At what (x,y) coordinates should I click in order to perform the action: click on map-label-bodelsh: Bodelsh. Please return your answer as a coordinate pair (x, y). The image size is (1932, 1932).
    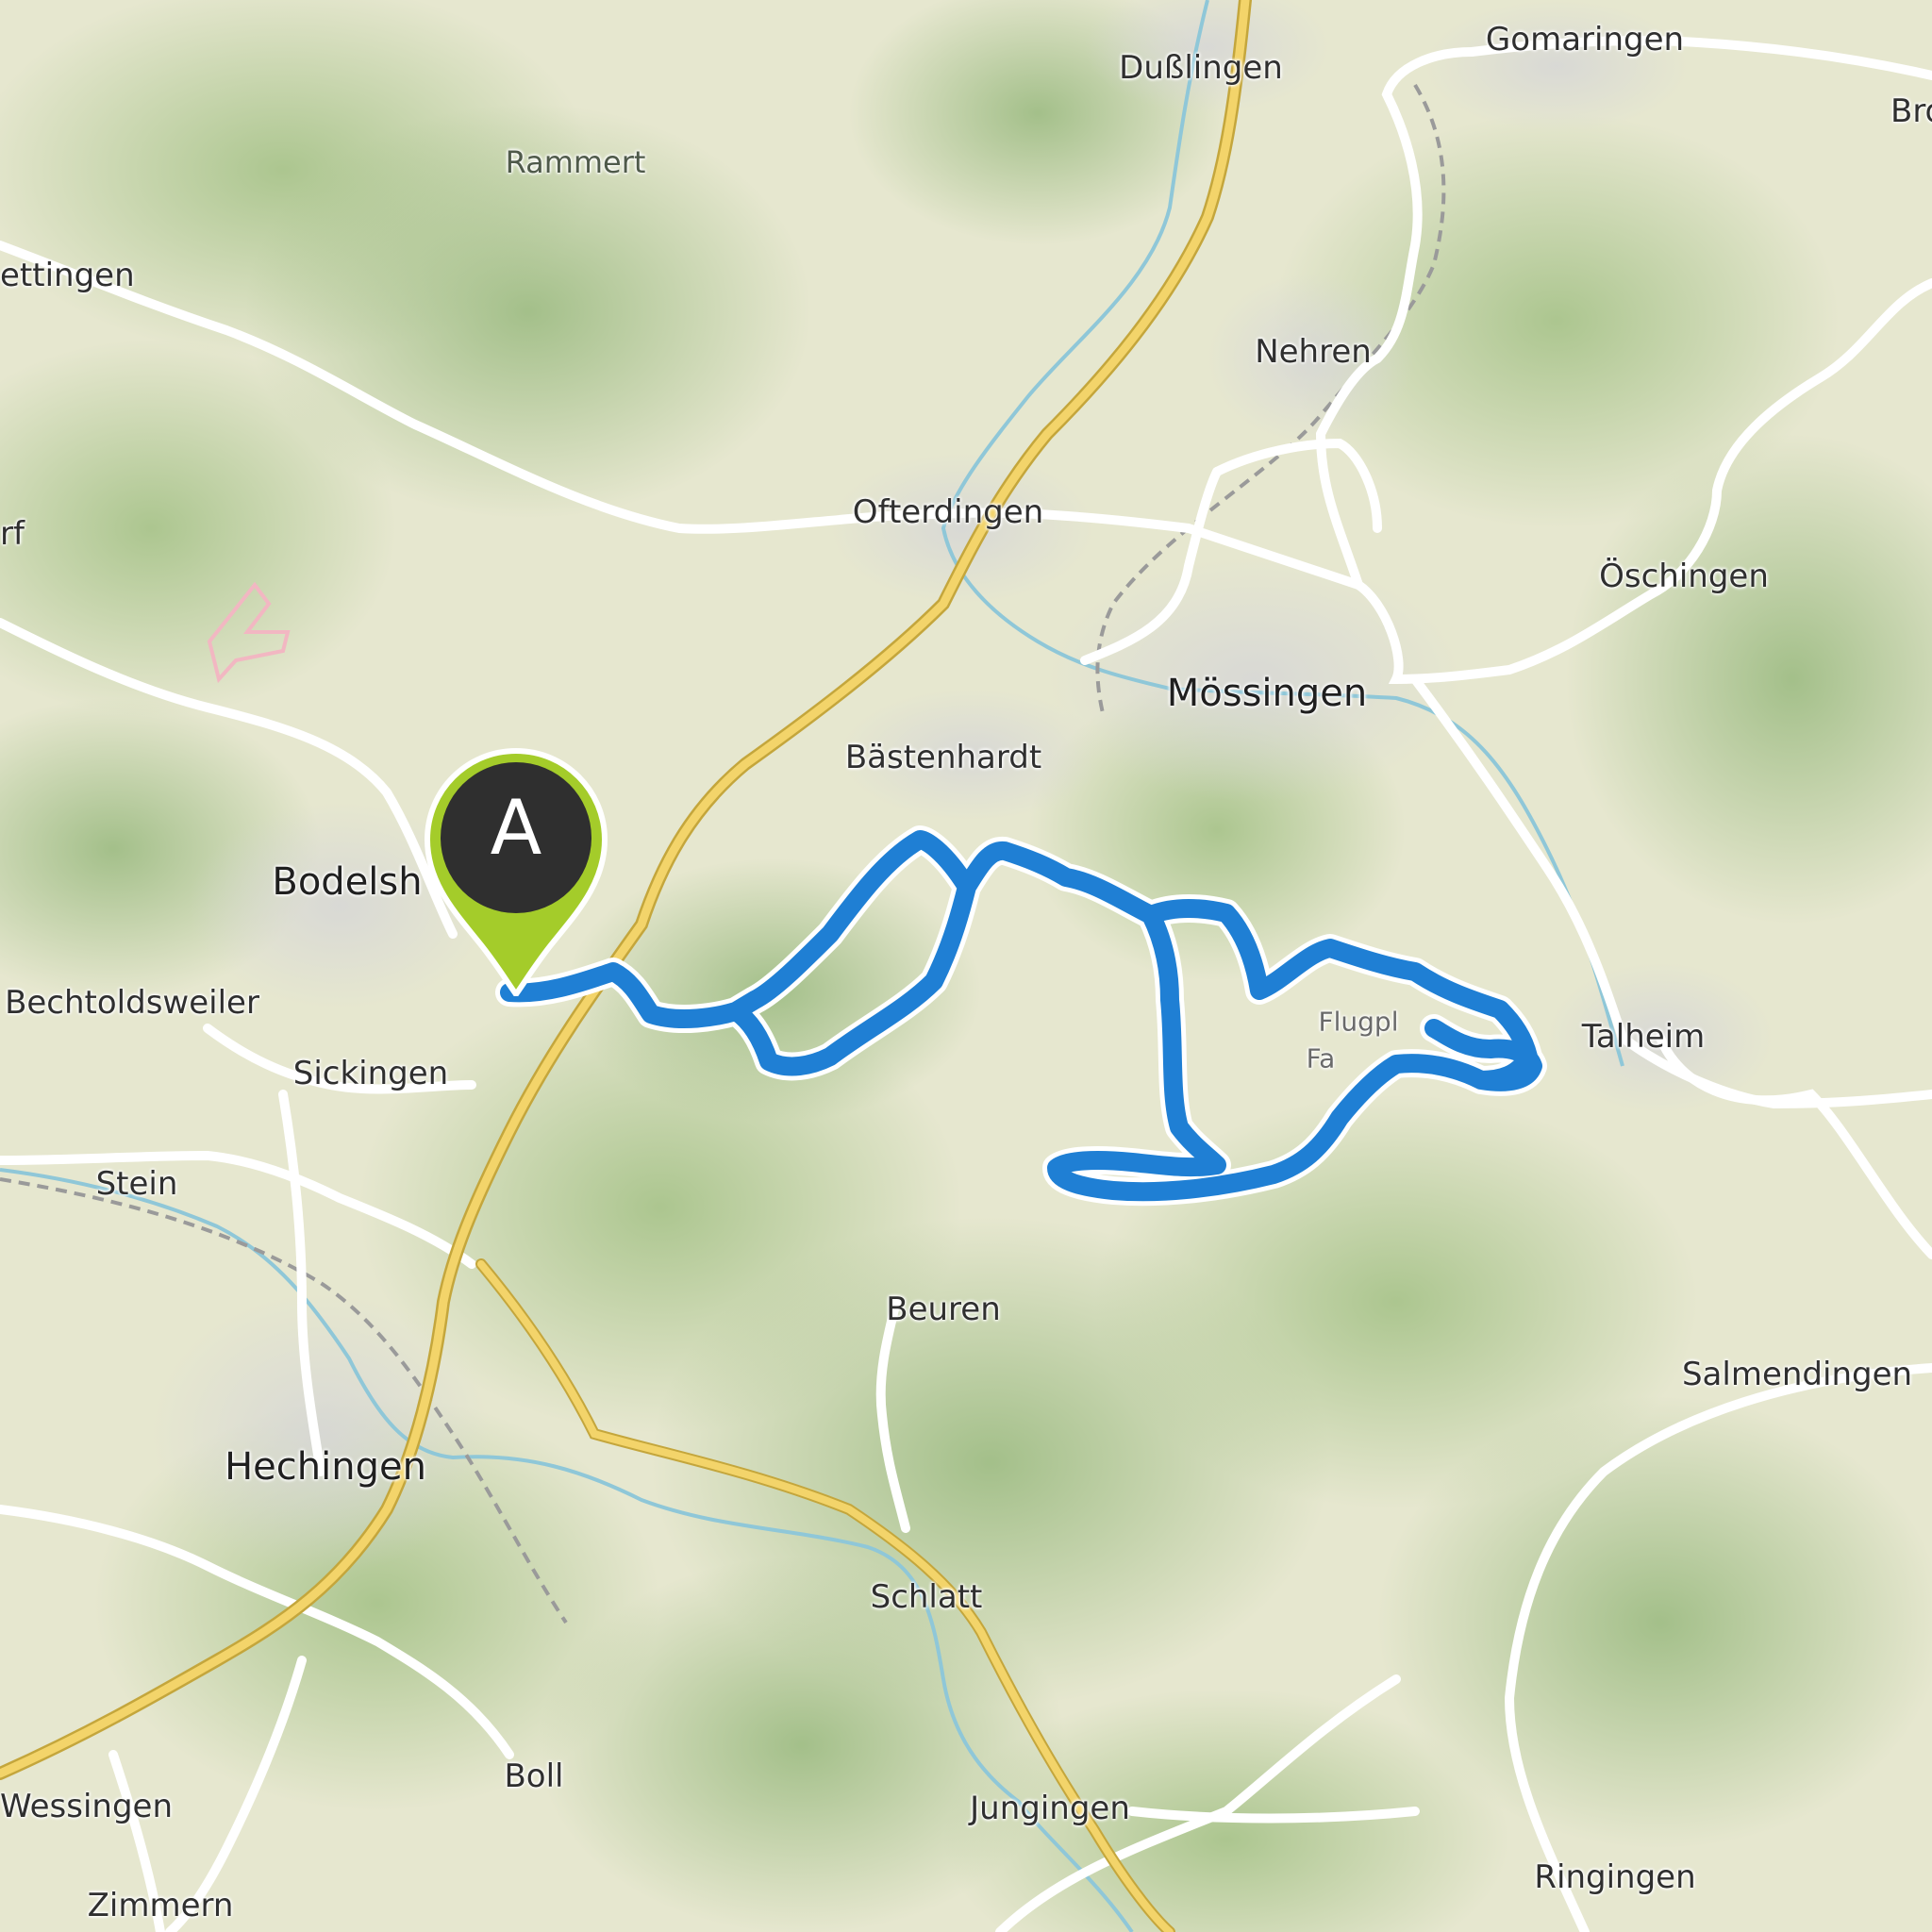
    Looking at the image, I should click on (347, 882).